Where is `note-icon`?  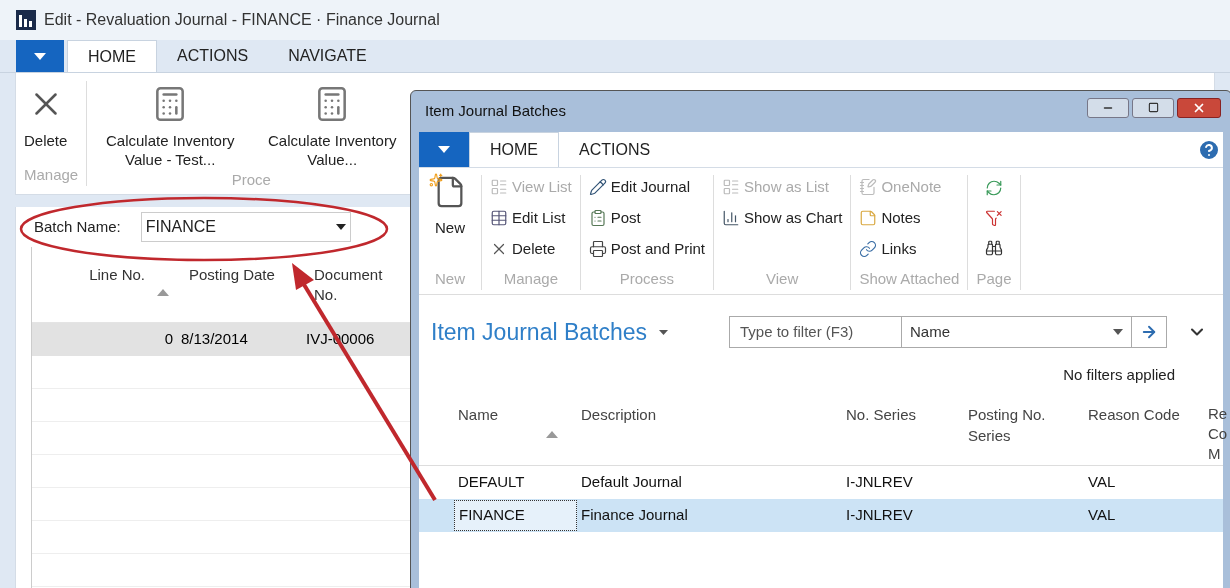 note-icon is located at coordinates (868, 218).